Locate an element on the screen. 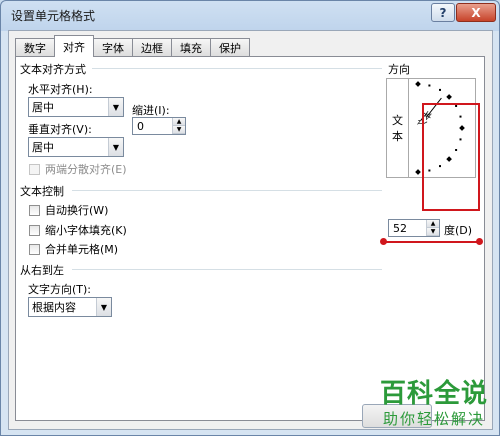 This screenshot has height=436, width=500. text-direction-label: 文字方向(T): is located at coordinates (60, 289).